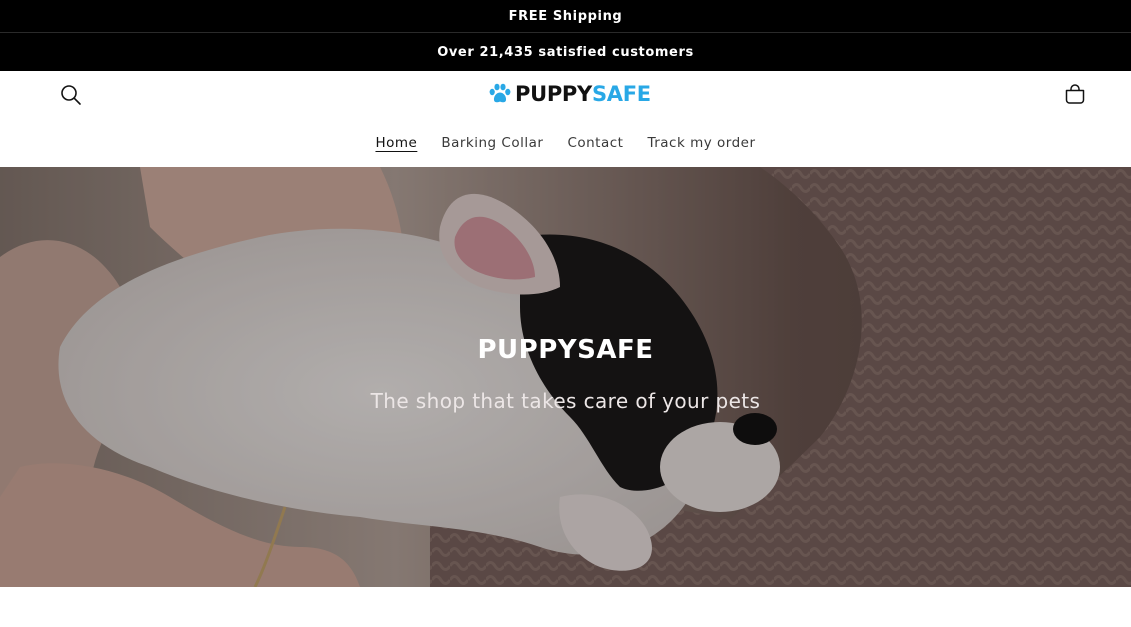  What do you see at coordinates (492, 144) in the screenshot?
I see `nav-link-barking-collar: Barking Collar` at bounding box center [492, 144].